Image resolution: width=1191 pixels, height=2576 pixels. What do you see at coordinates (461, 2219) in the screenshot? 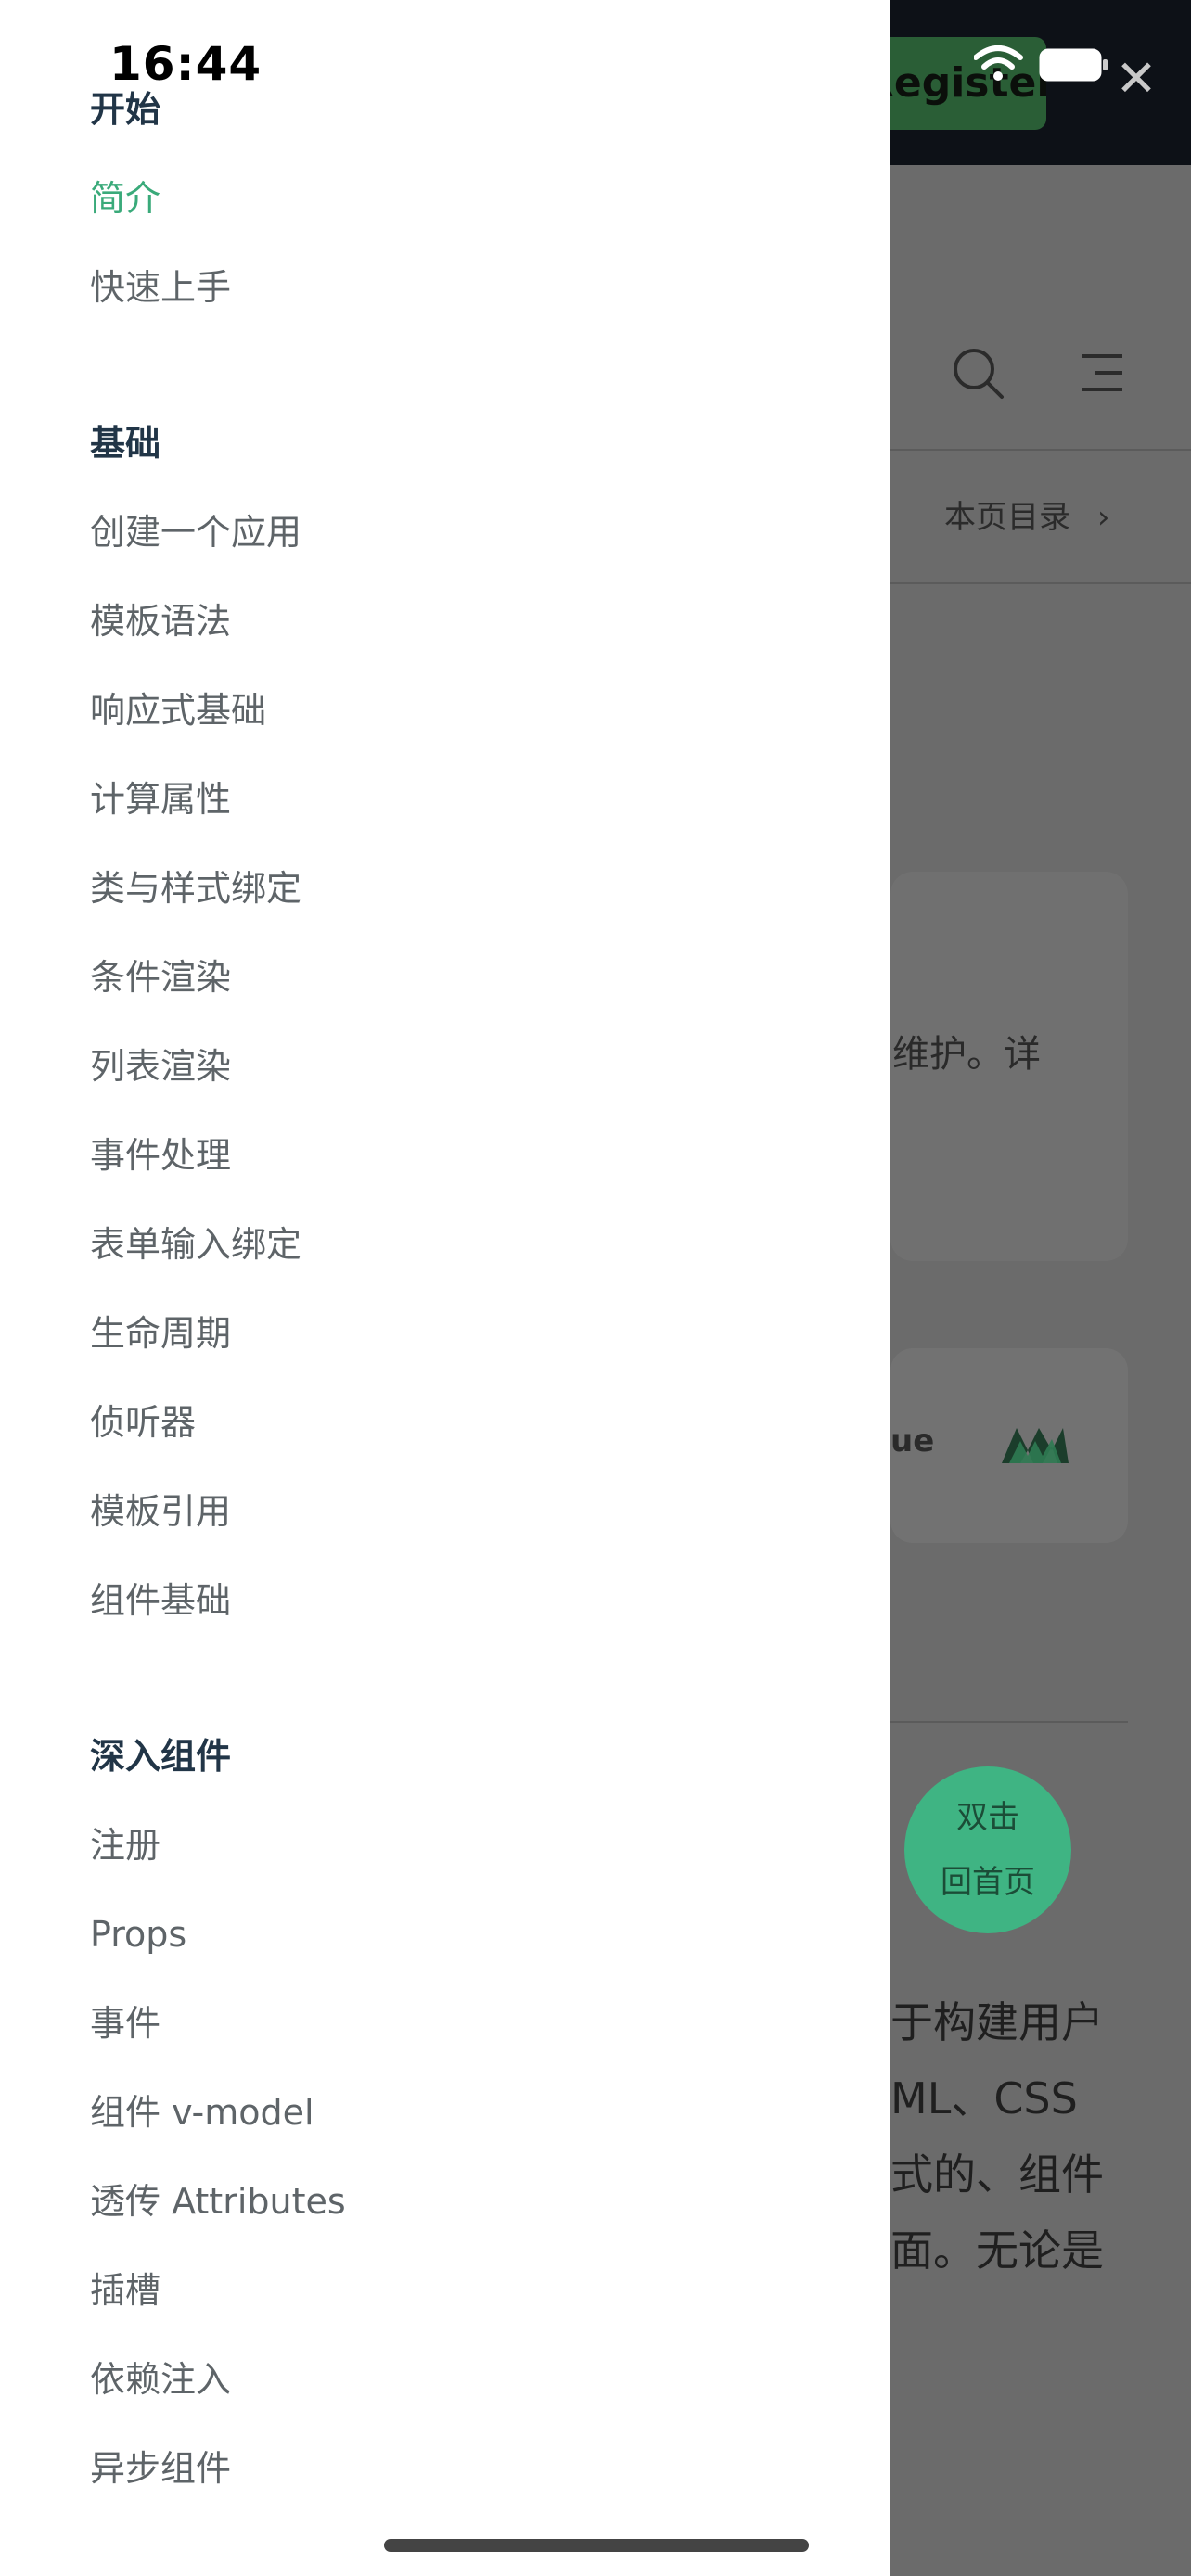
I see `sidebar-item-attributes: 透传 Attributes` at bounding box center [461, 2219].